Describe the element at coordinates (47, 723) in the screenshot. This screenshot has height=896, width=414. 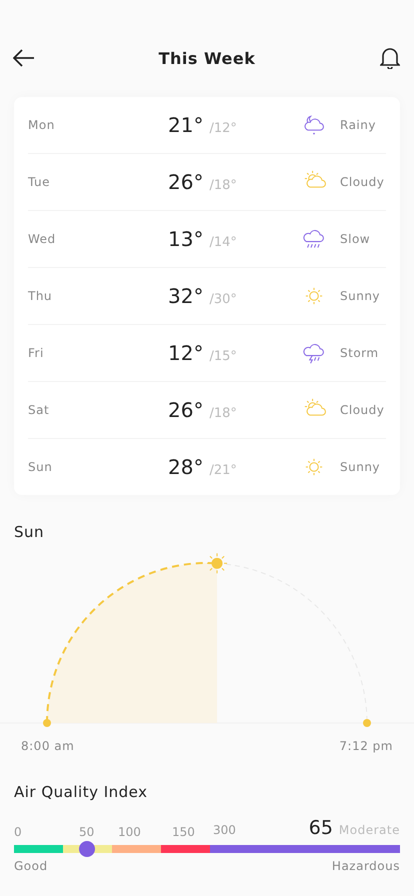
I see `sunrise-dot` at that location.